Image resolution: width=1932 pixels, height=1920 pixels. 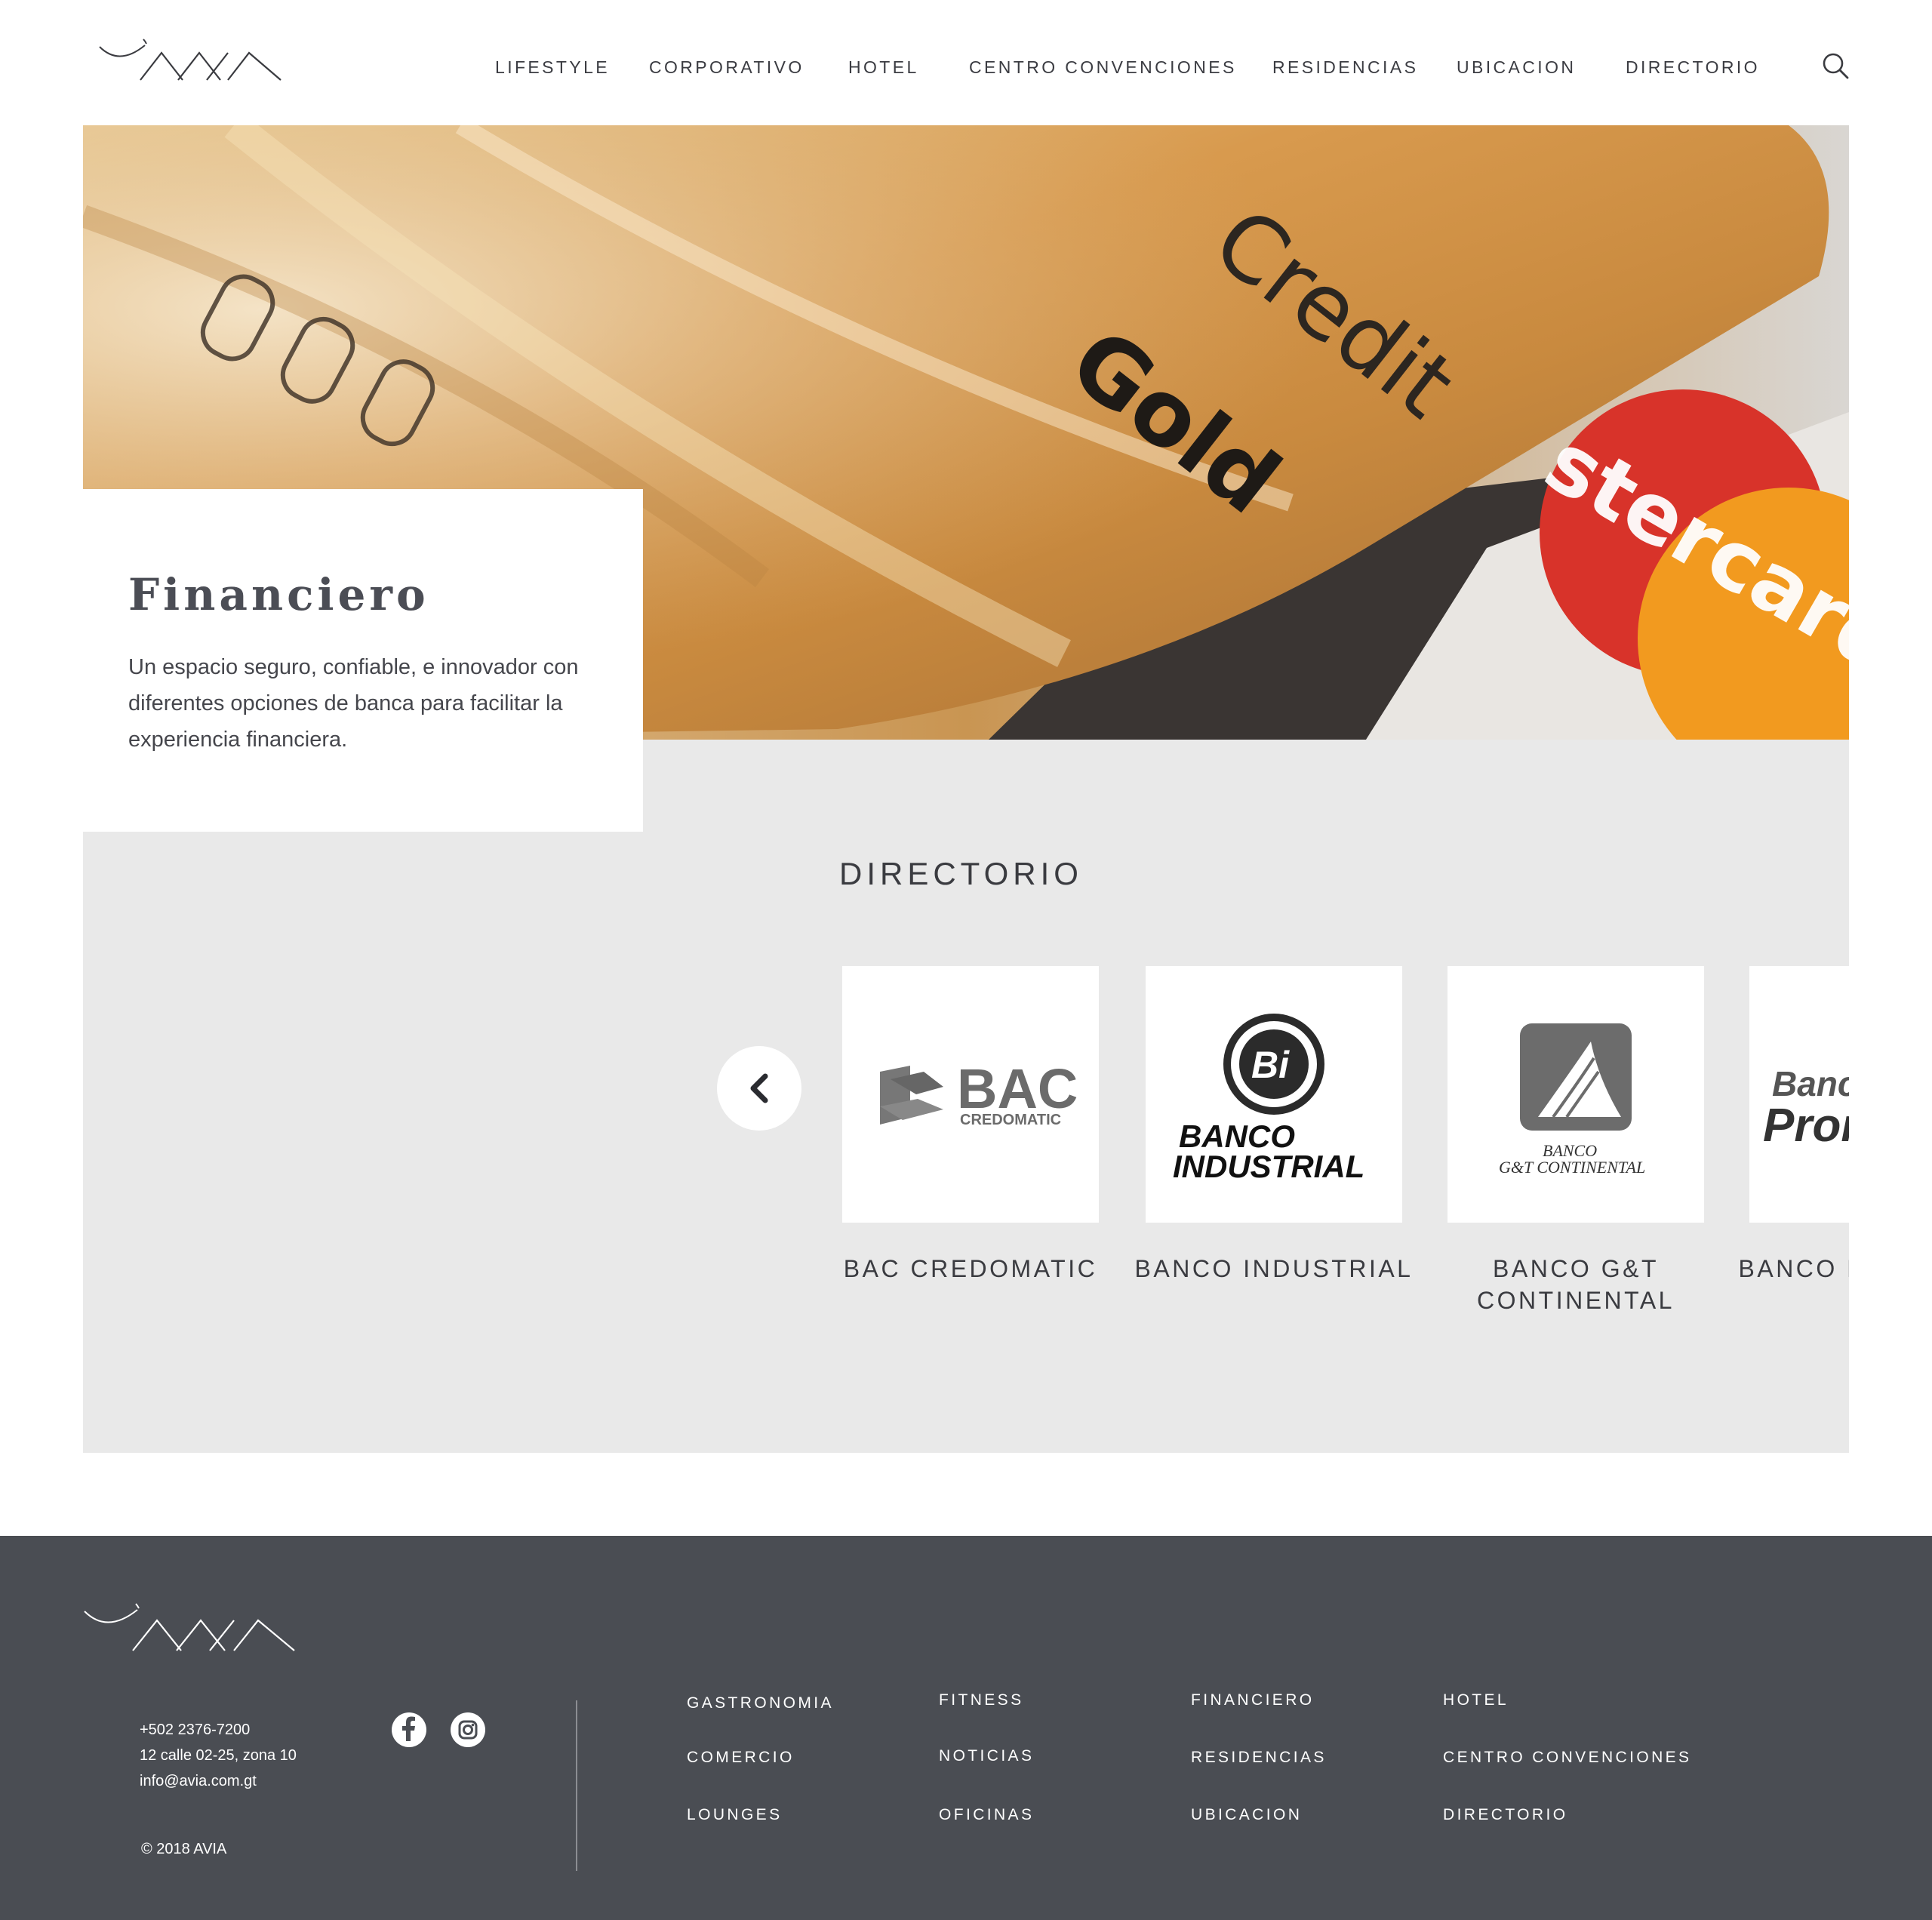 What do you see at coordinates (1806, 1126) in the screenshot?
I see `svg-text: Promerica` at bounding box center [1806, 1126].